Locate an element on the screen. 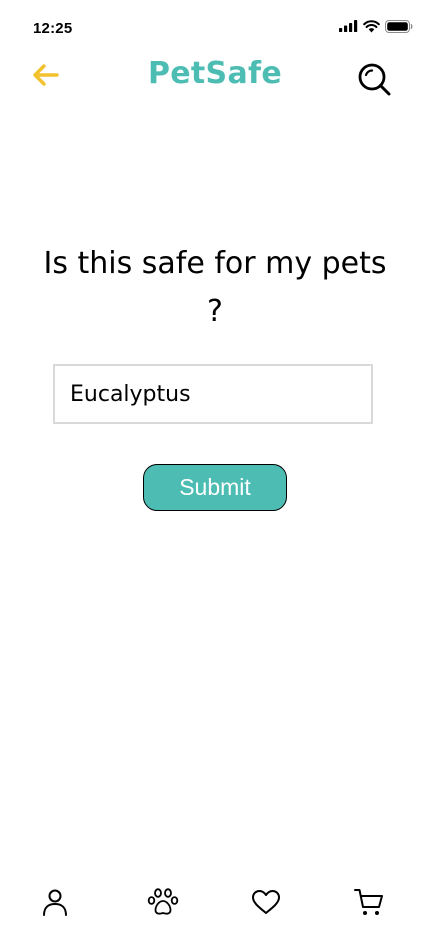 This screenshot has height=932, width=430. nav-favorites is located at coordinates (266, 902).